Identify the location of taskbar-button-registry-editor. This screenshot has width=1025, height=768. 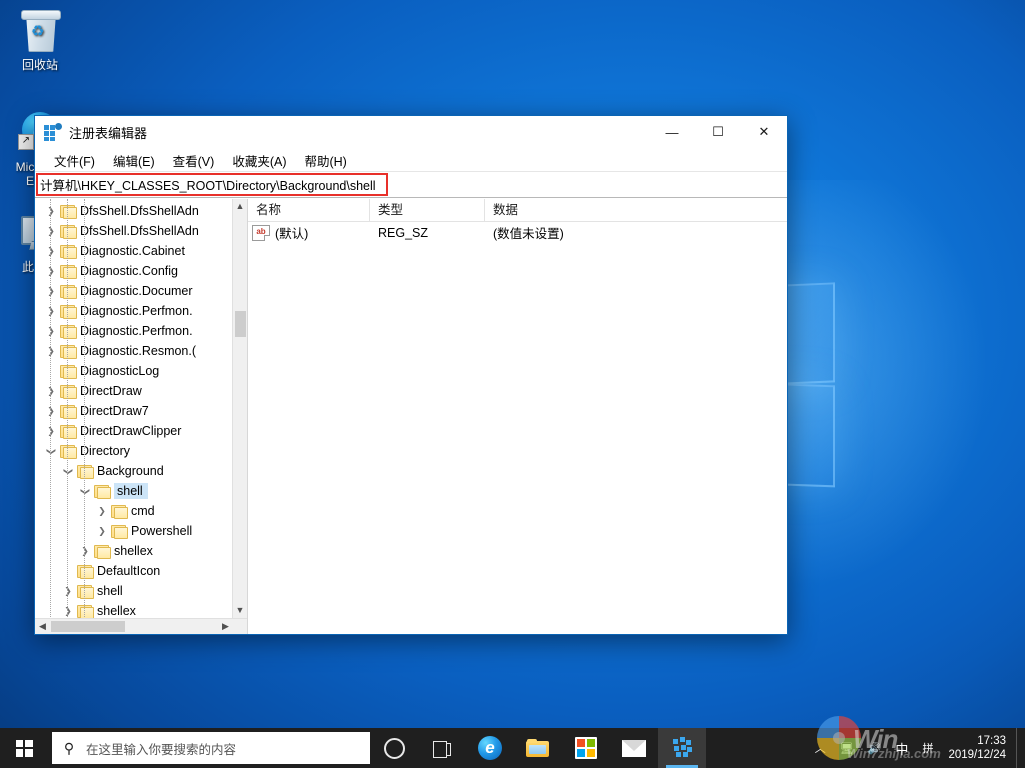
(682, 748).